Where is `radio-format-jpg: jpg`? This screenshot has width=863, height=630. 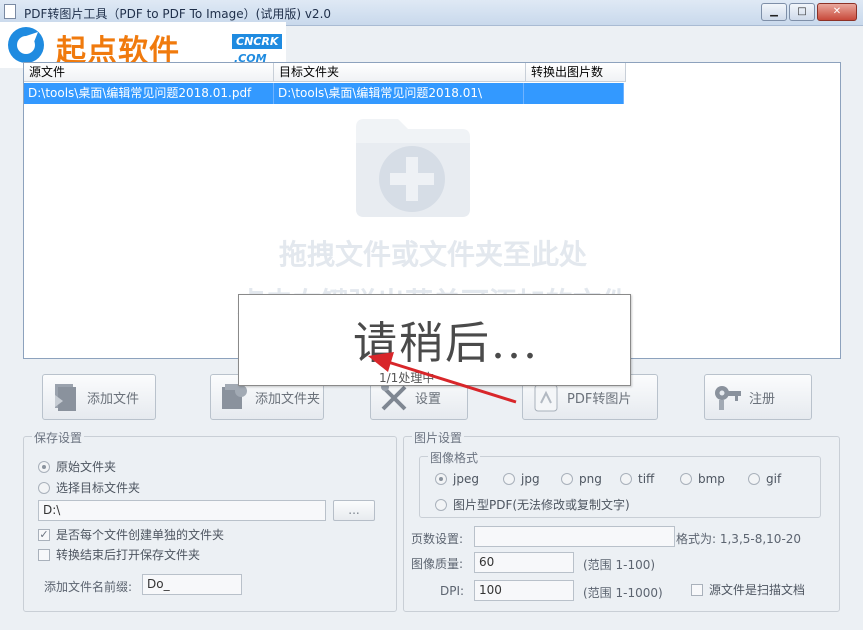 radio-format-jpg: jpg is located at coordinates (521, 479).